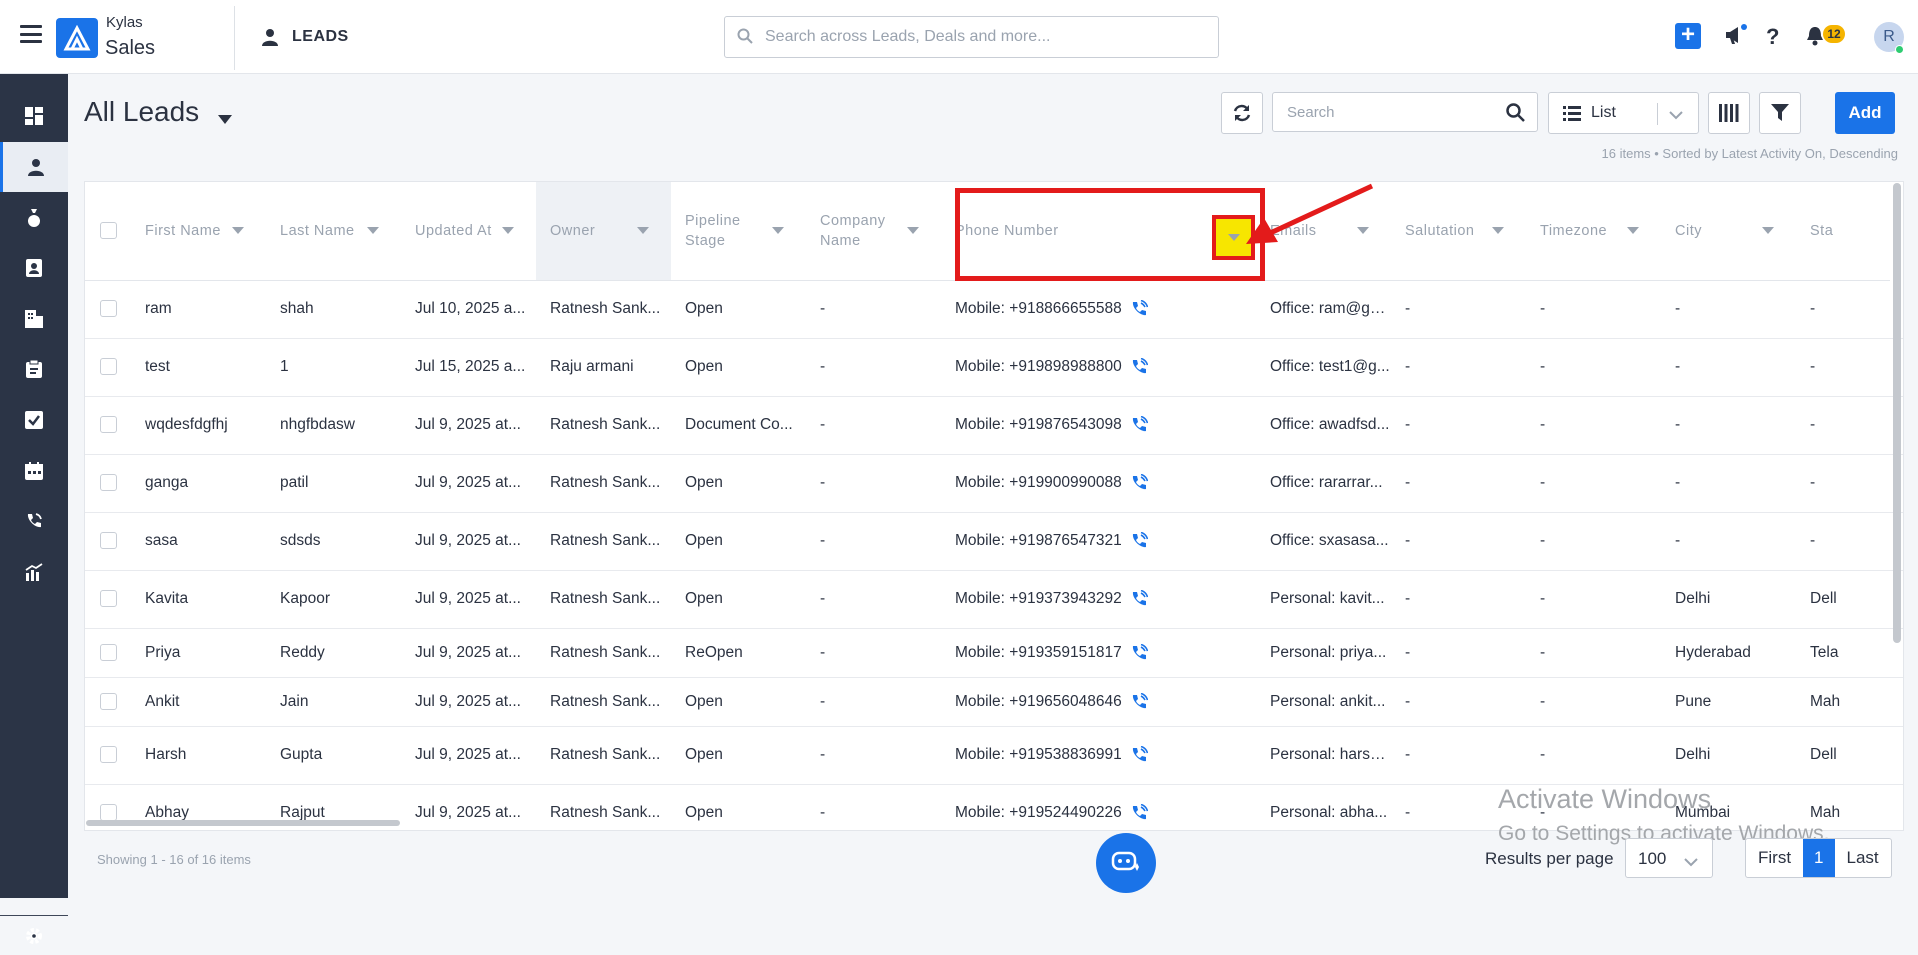  I want to click on row-select-cell, so click(108, 309).